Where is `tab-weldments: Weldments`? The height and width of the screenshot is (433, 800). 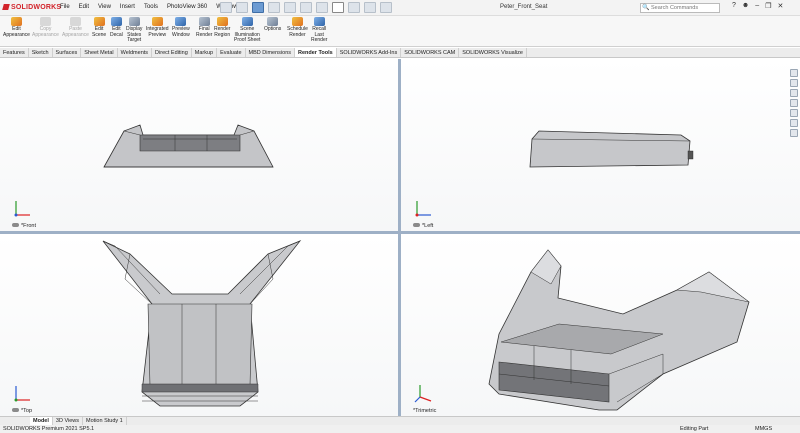
tab-weldments: Weldments is located at coordinates (135, 52).